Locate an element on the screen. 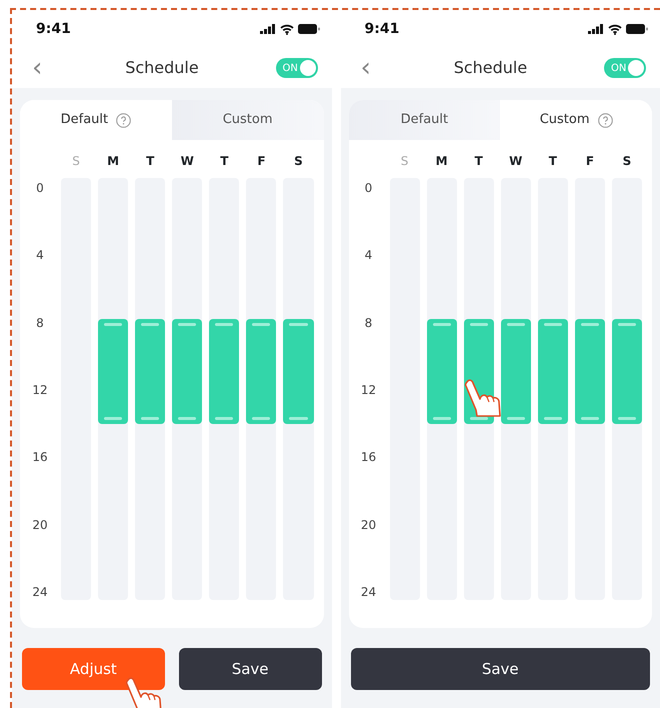 The image size is (660, 708). schedule-tab: Default is located at coordinates (424, 120).